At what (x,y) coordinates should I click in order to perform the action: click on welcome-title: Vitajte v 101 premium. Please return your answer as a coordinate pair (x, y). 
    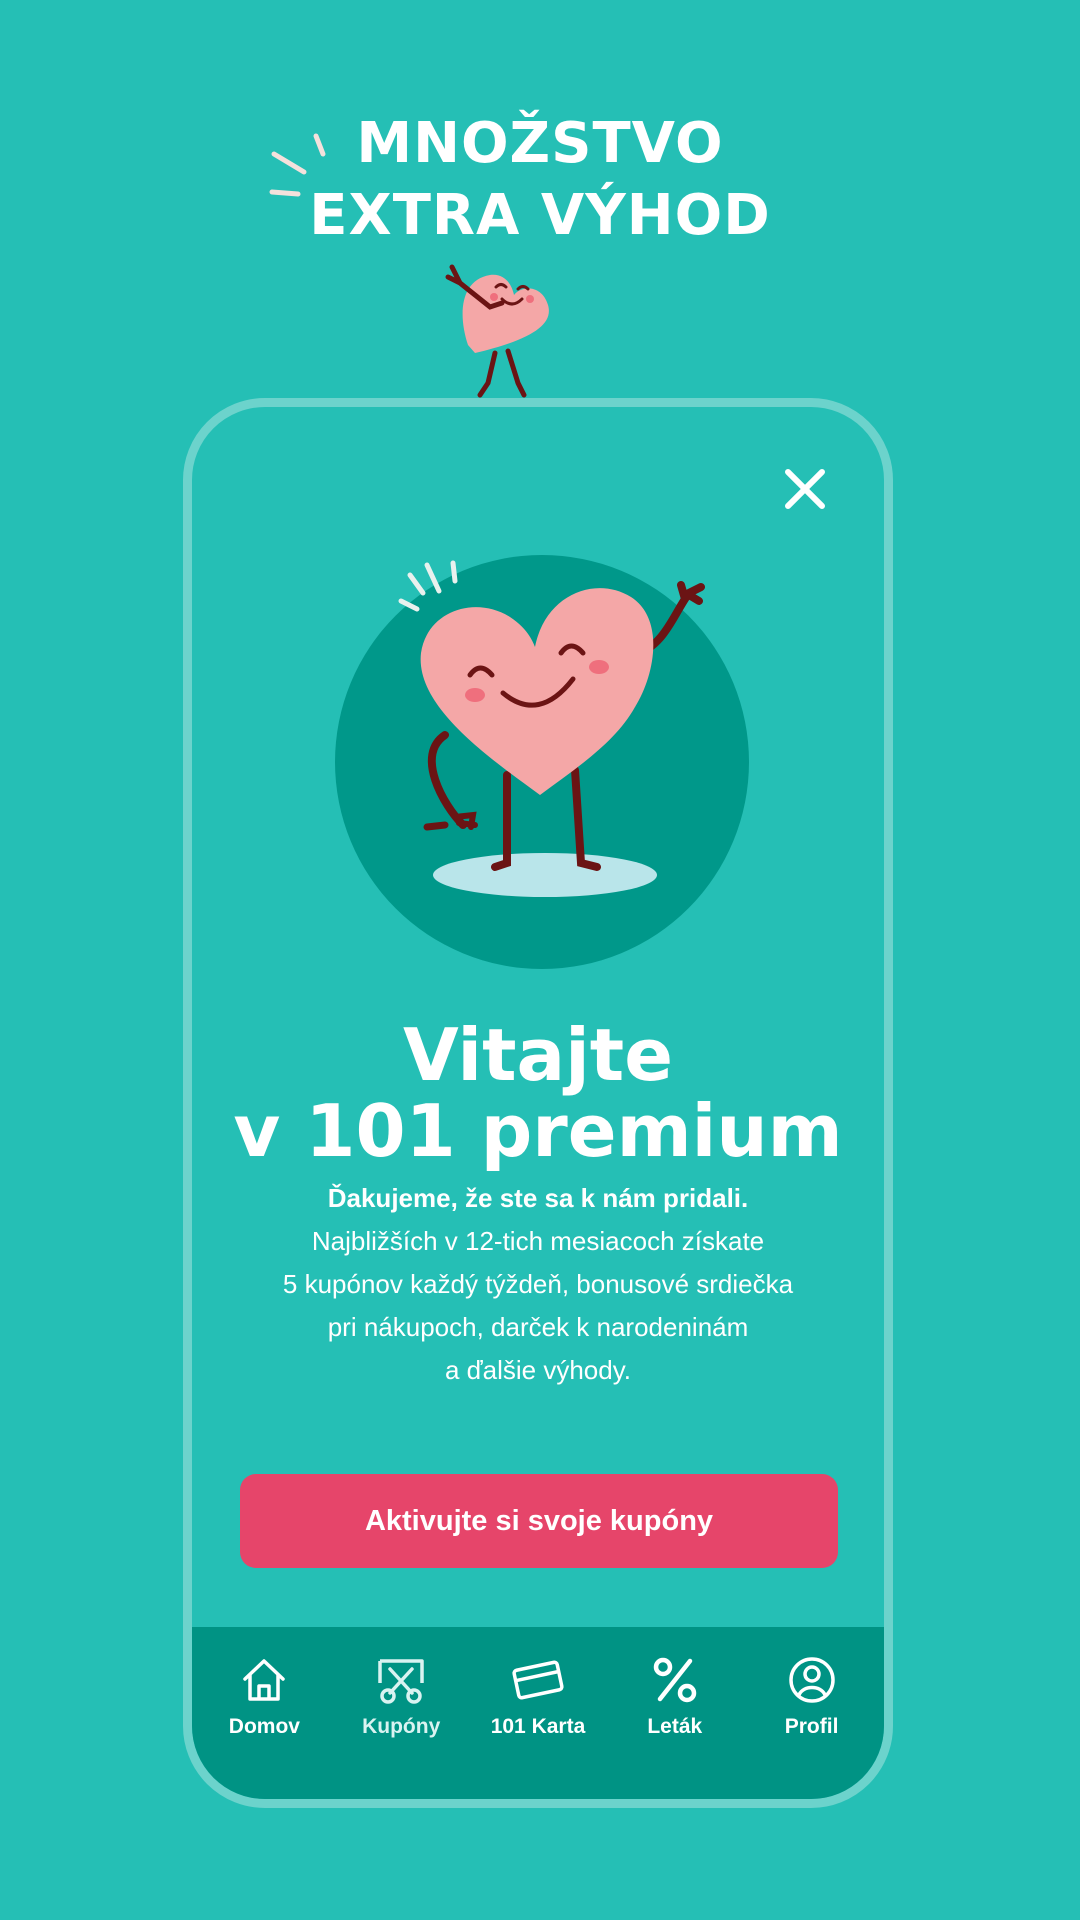
    Looking at the image, I should click on (538, 1093).